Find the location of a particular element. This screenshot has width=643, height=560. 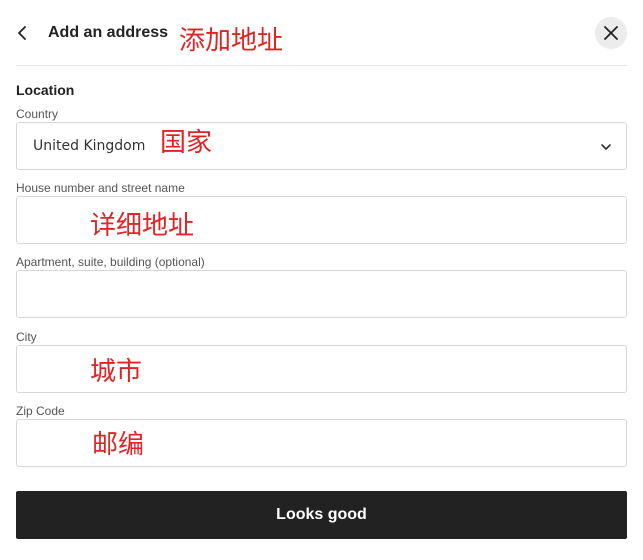

dialog-header: Add an address 添加地址 is located at coordinates (321, 33).